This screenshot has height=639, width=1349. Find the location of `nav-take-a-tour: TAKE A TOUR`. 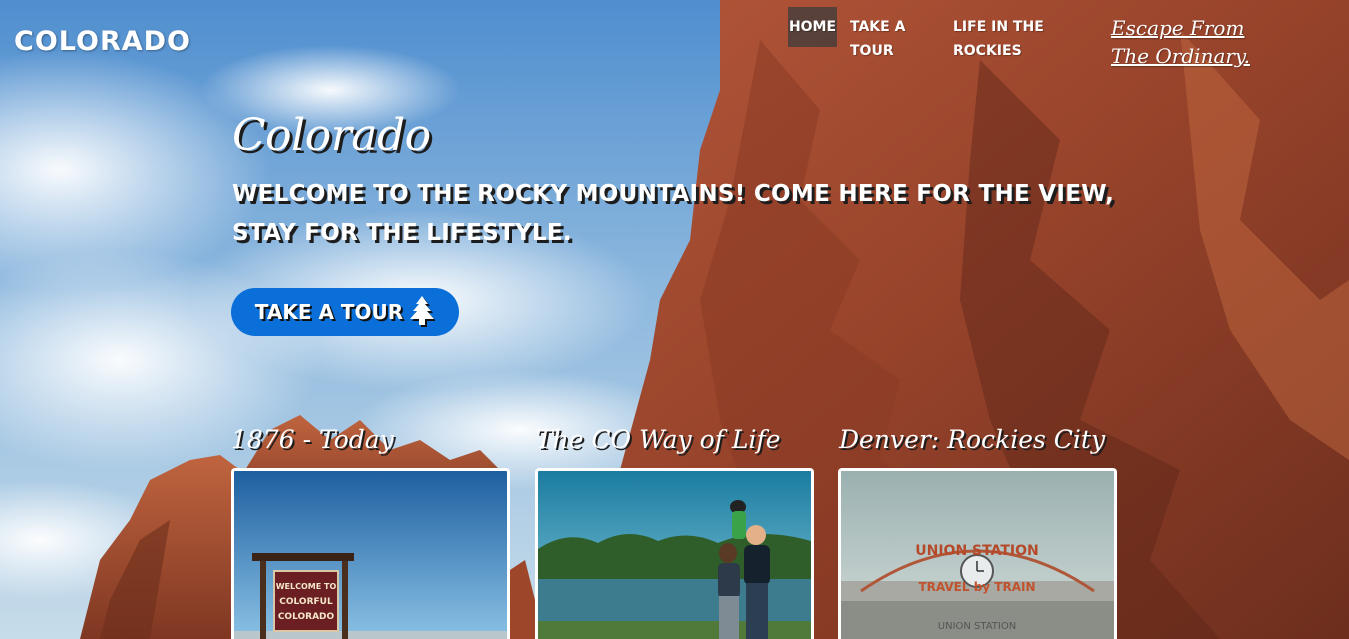

nav-take-a-tour: TAKE A TOUR is located at coordinates (890, 39).